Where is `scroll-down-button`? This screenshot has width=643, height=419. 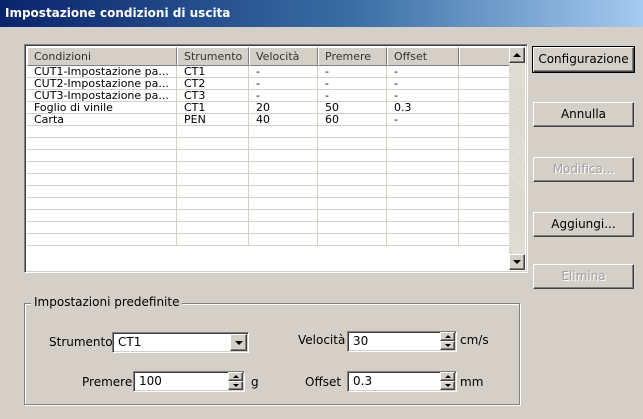 scroll-down-button is located at coordinates (517, 262).